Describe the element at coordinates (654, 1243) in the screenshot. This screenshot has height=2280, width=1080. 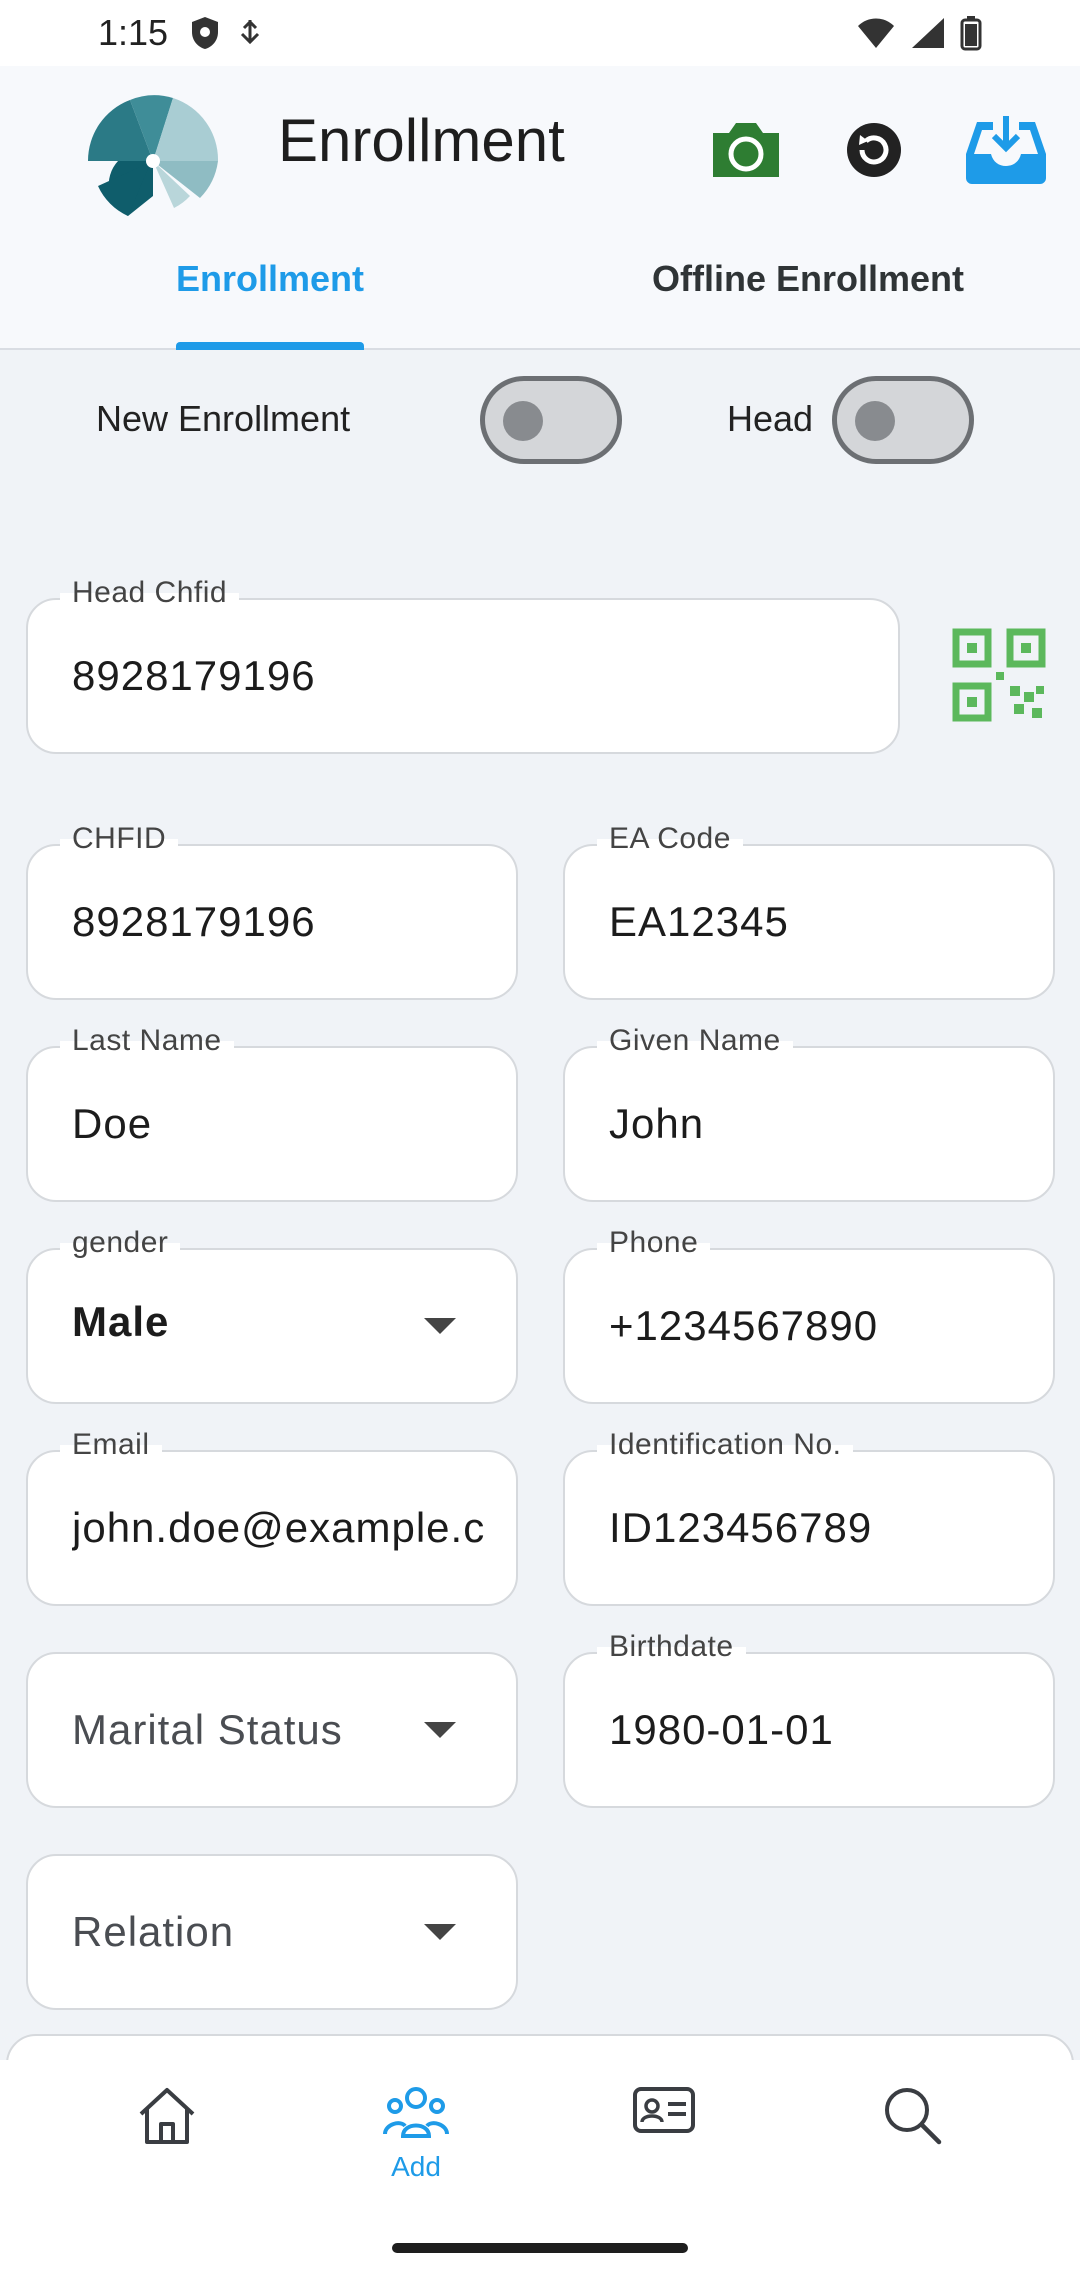
I see `phone-label: Phone` at that location.